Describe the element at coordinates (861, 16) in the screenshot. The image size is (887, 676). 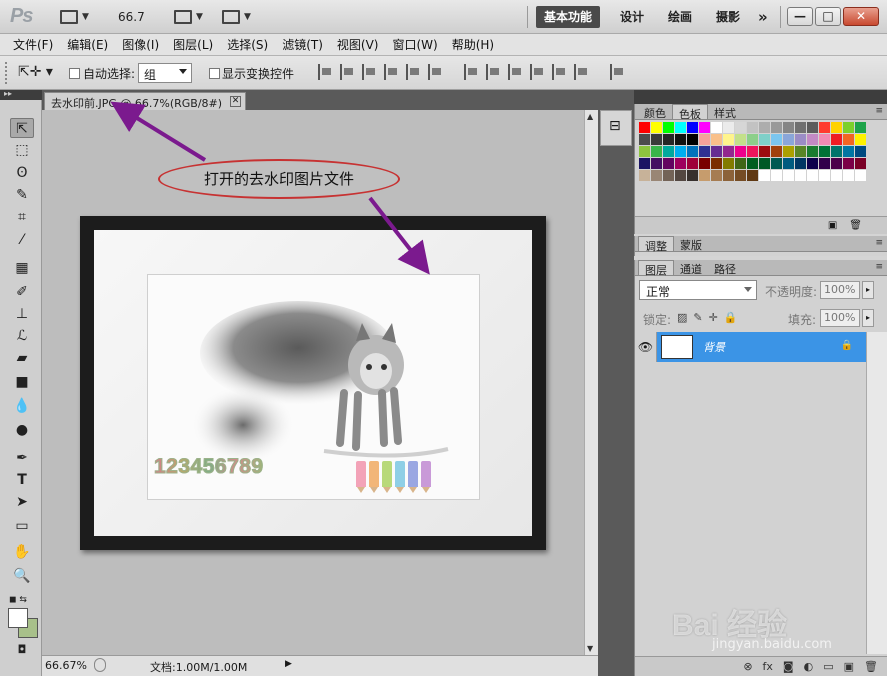
I see `close-button: ✕` at that location.